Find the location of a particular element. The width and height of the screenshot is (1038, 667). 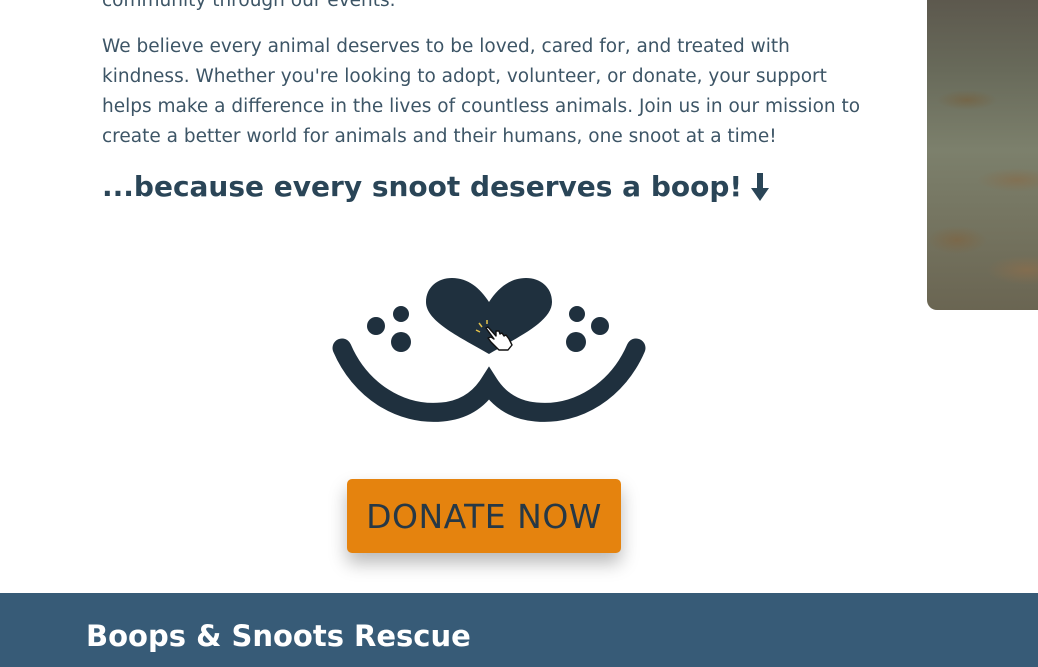

arrow-down-icon is located at coordinates (760, 186).